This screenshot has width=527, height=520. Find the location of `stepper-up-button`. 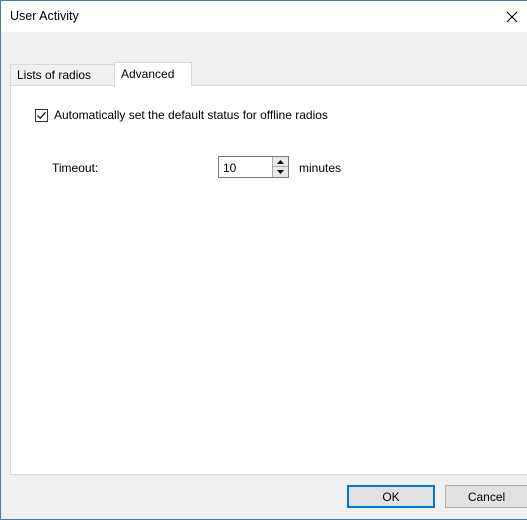

stepper-up-button is located at coordinates (280, 162).